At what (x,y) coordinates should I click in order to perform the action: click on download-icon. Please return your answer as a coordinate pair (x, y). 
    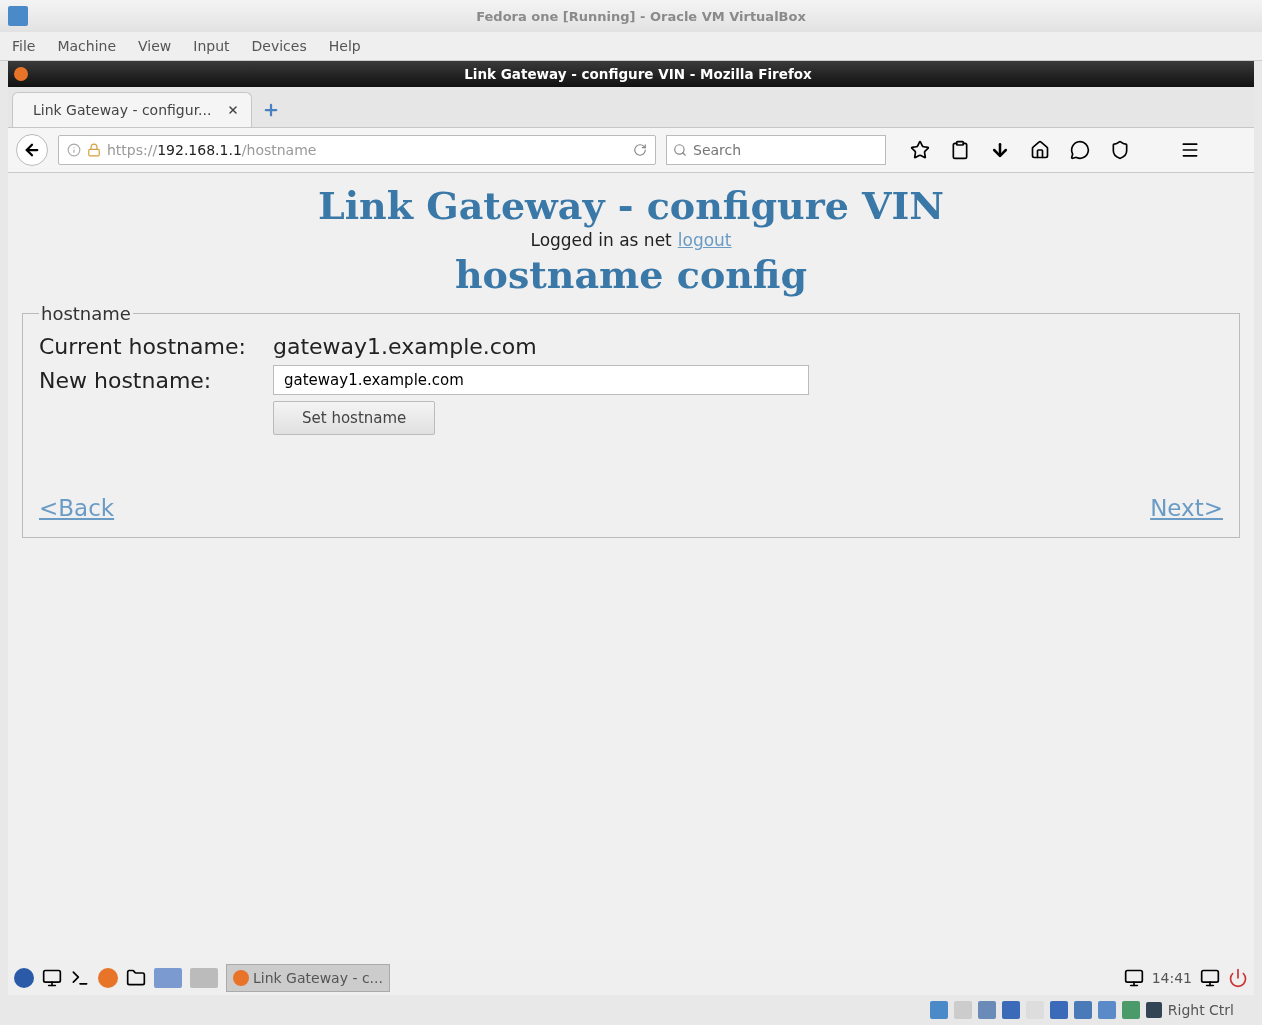
    Looking at the image, I should click on (1000, 150).